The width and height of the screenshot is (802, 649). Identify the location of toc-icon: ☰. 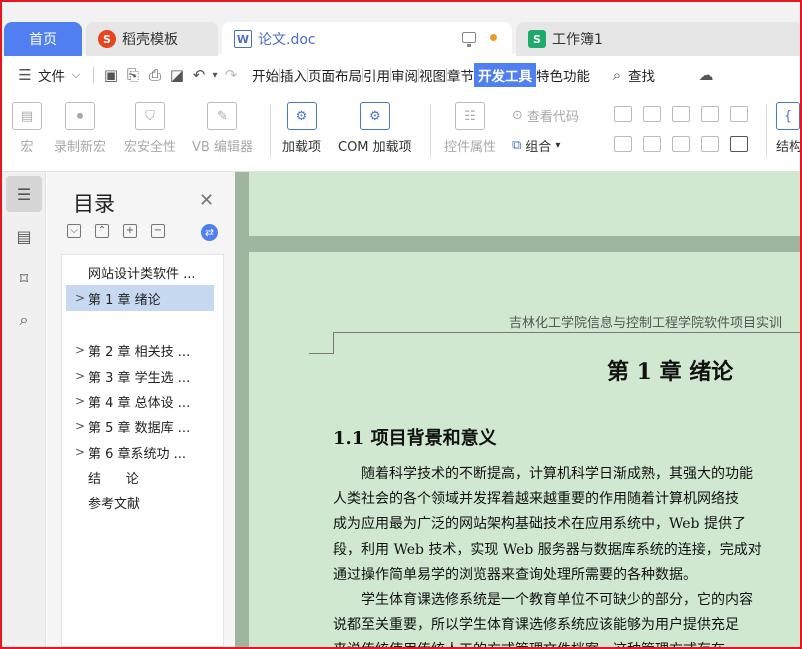
(24, 194).